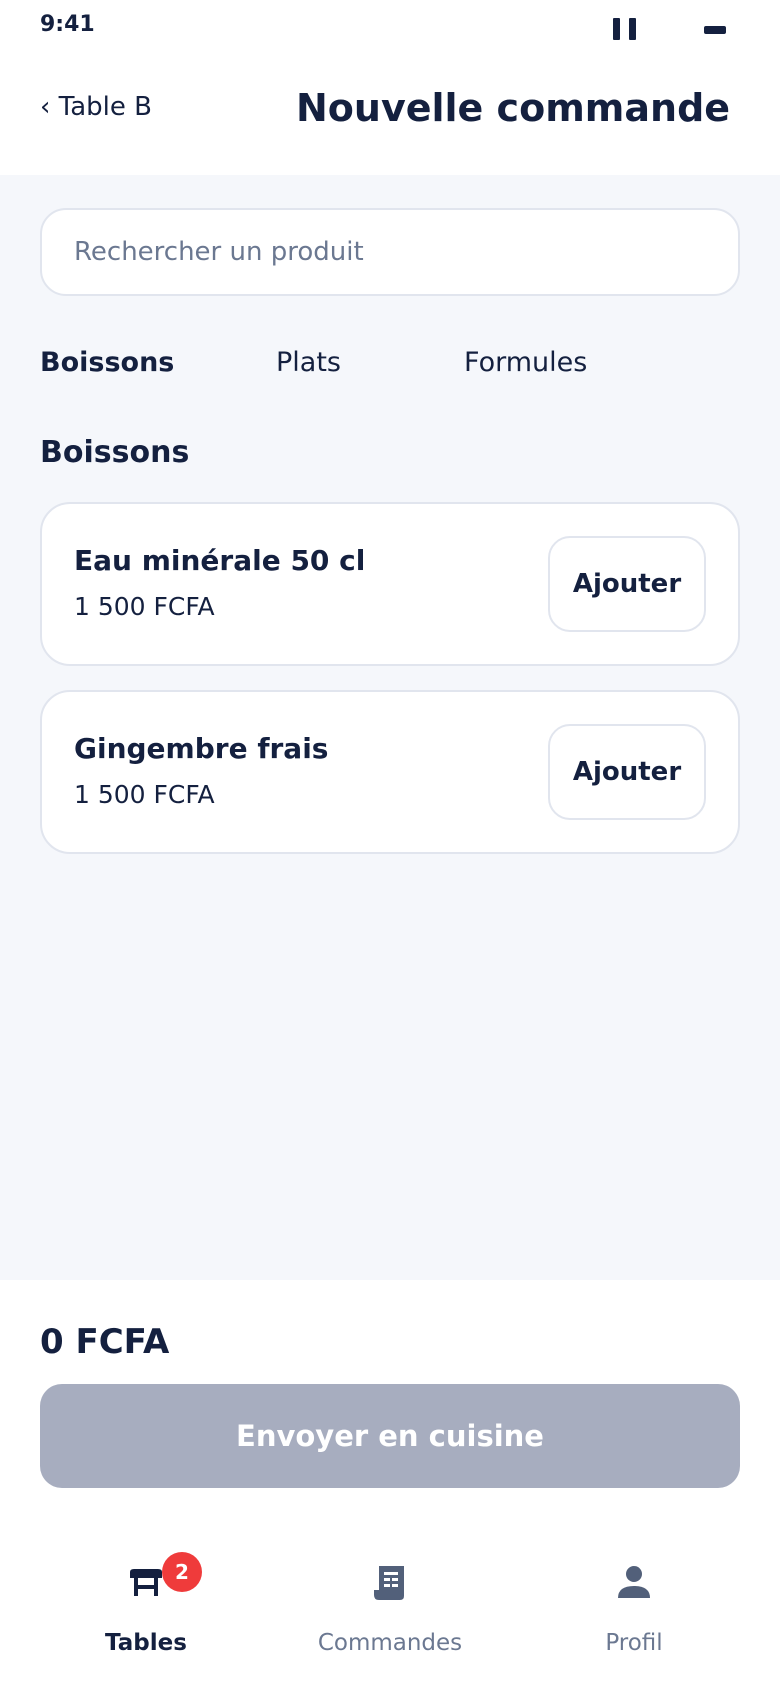  I want to click on search-input, so click(390, 252).